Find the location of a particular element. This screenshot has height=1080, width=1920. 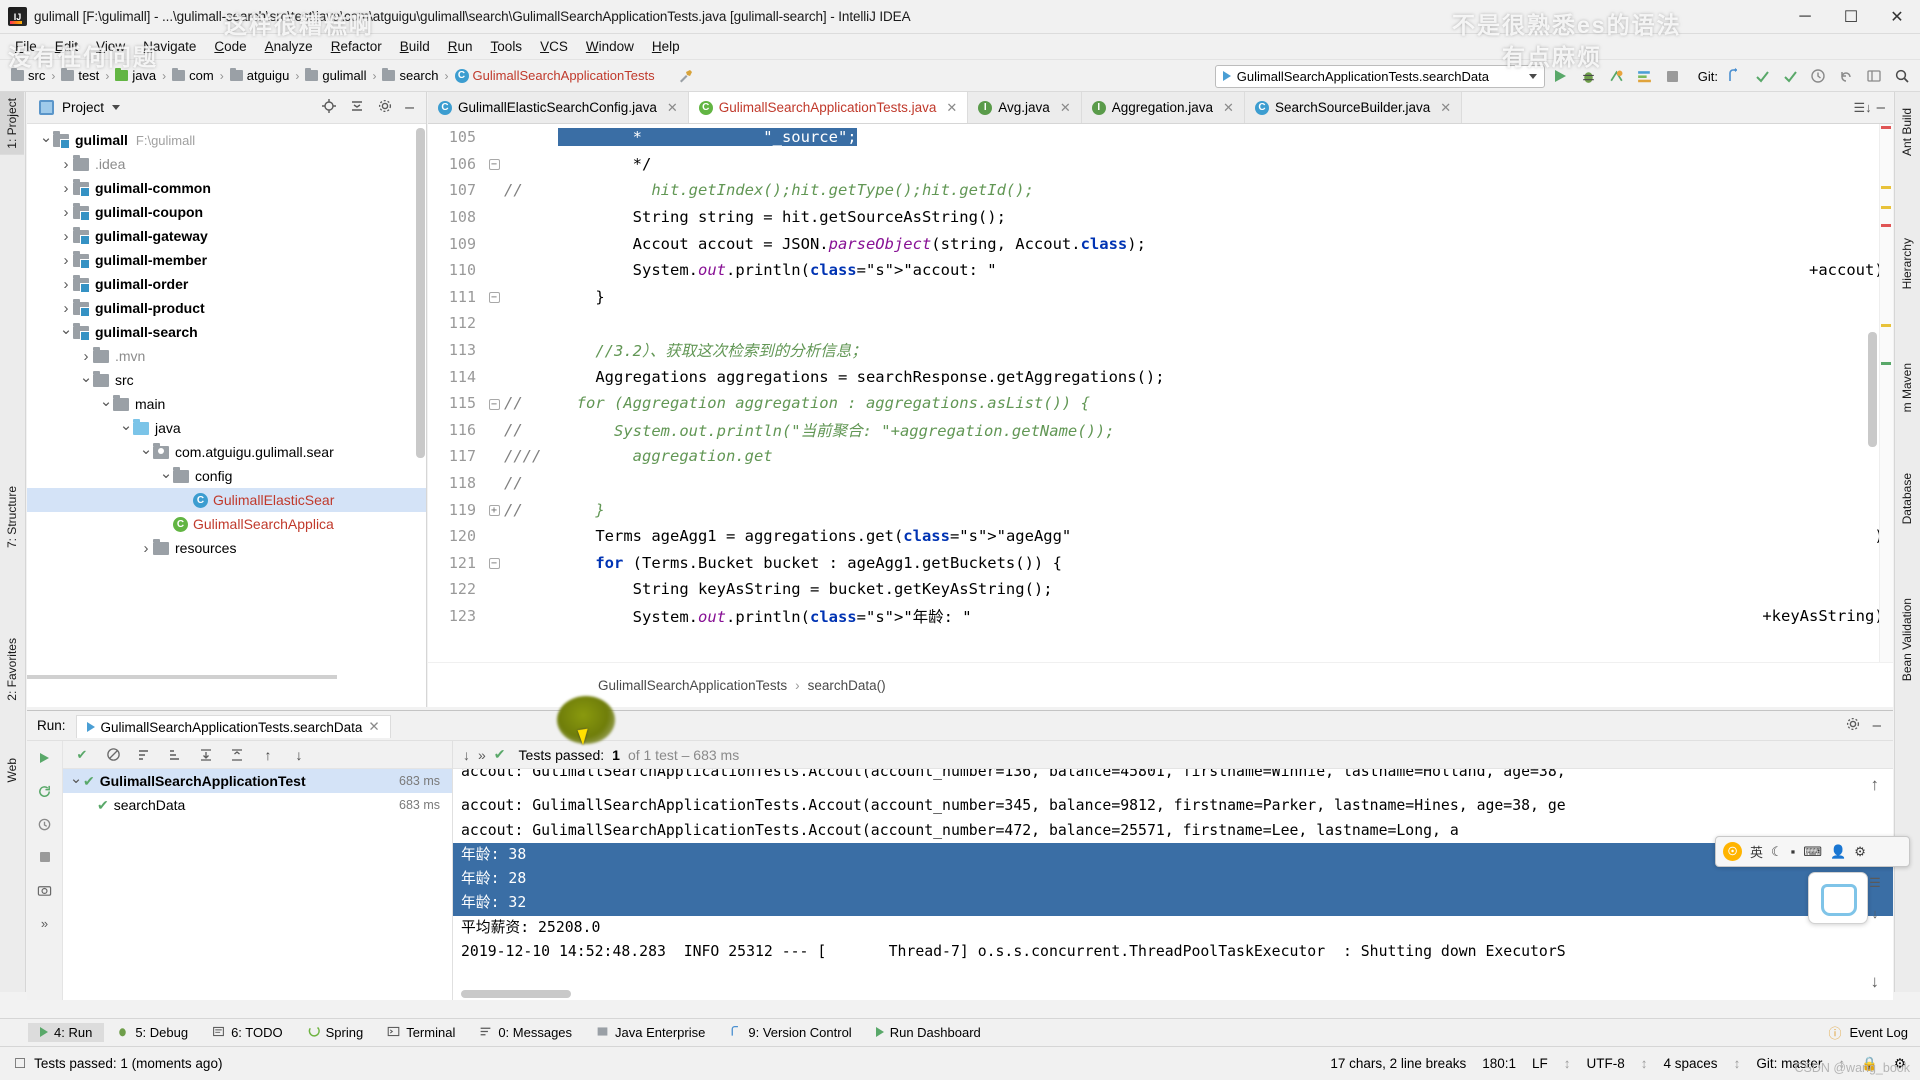

tree-item-gulimall: gulimall F:\gulimall is located at coordinates (226, 140).